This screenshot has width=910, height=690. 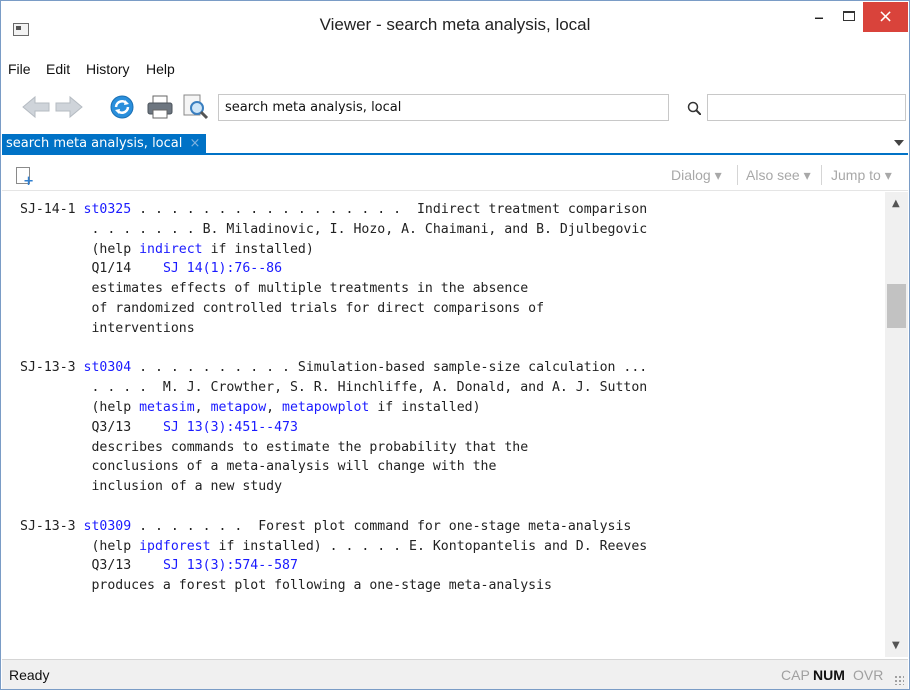 What do you see at coordinates (861, 175) in the screenshot?
I see `jump-to-menu: Jump to ▾` at bounding box center [861, 175].